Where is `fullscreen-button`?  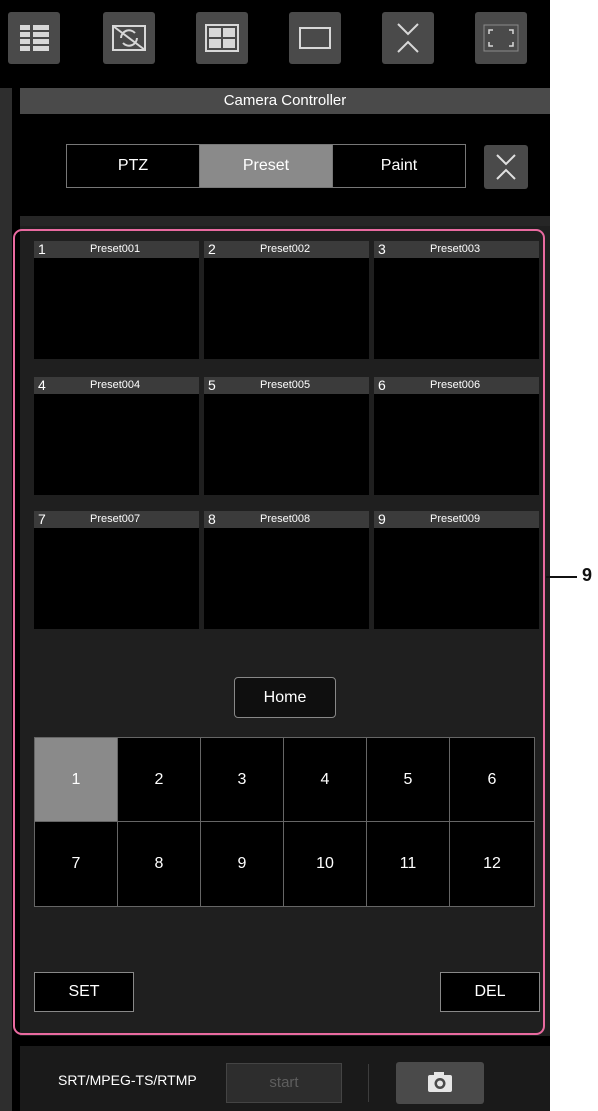 fullscreen-button is located at coordinates (501, 38).